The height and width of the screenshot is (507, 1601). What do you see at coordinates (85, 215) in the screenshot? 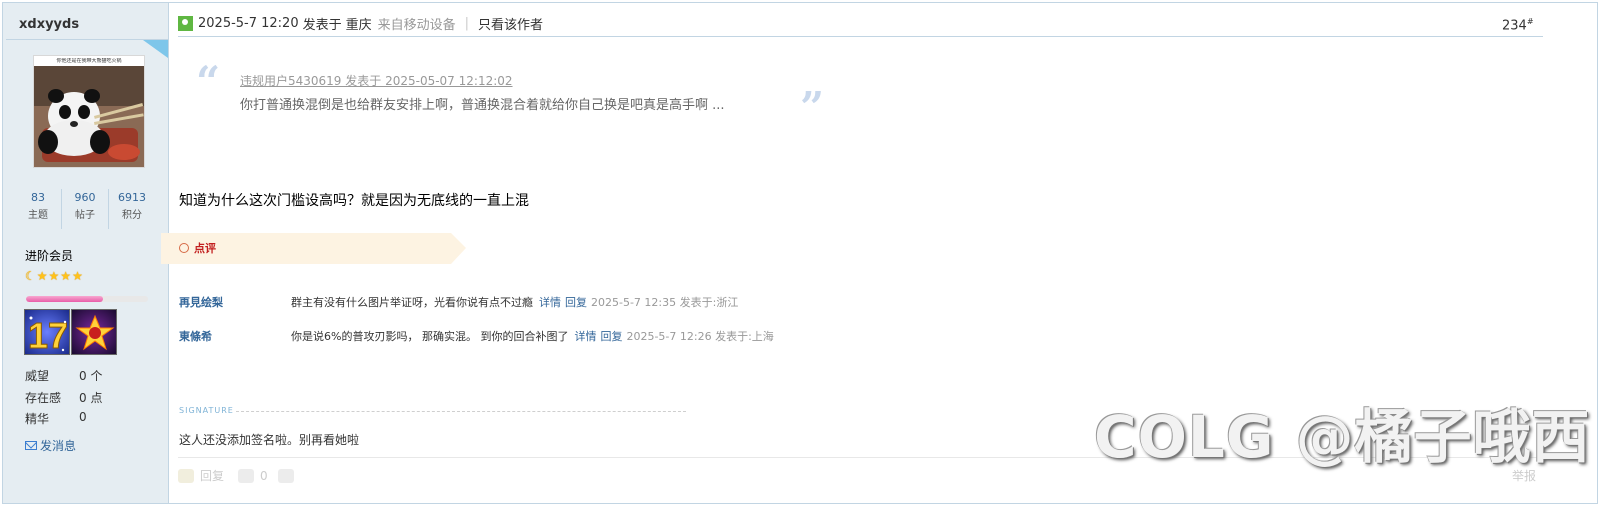
I see `stat-label: 帖子` at bounding box center [85, 215].